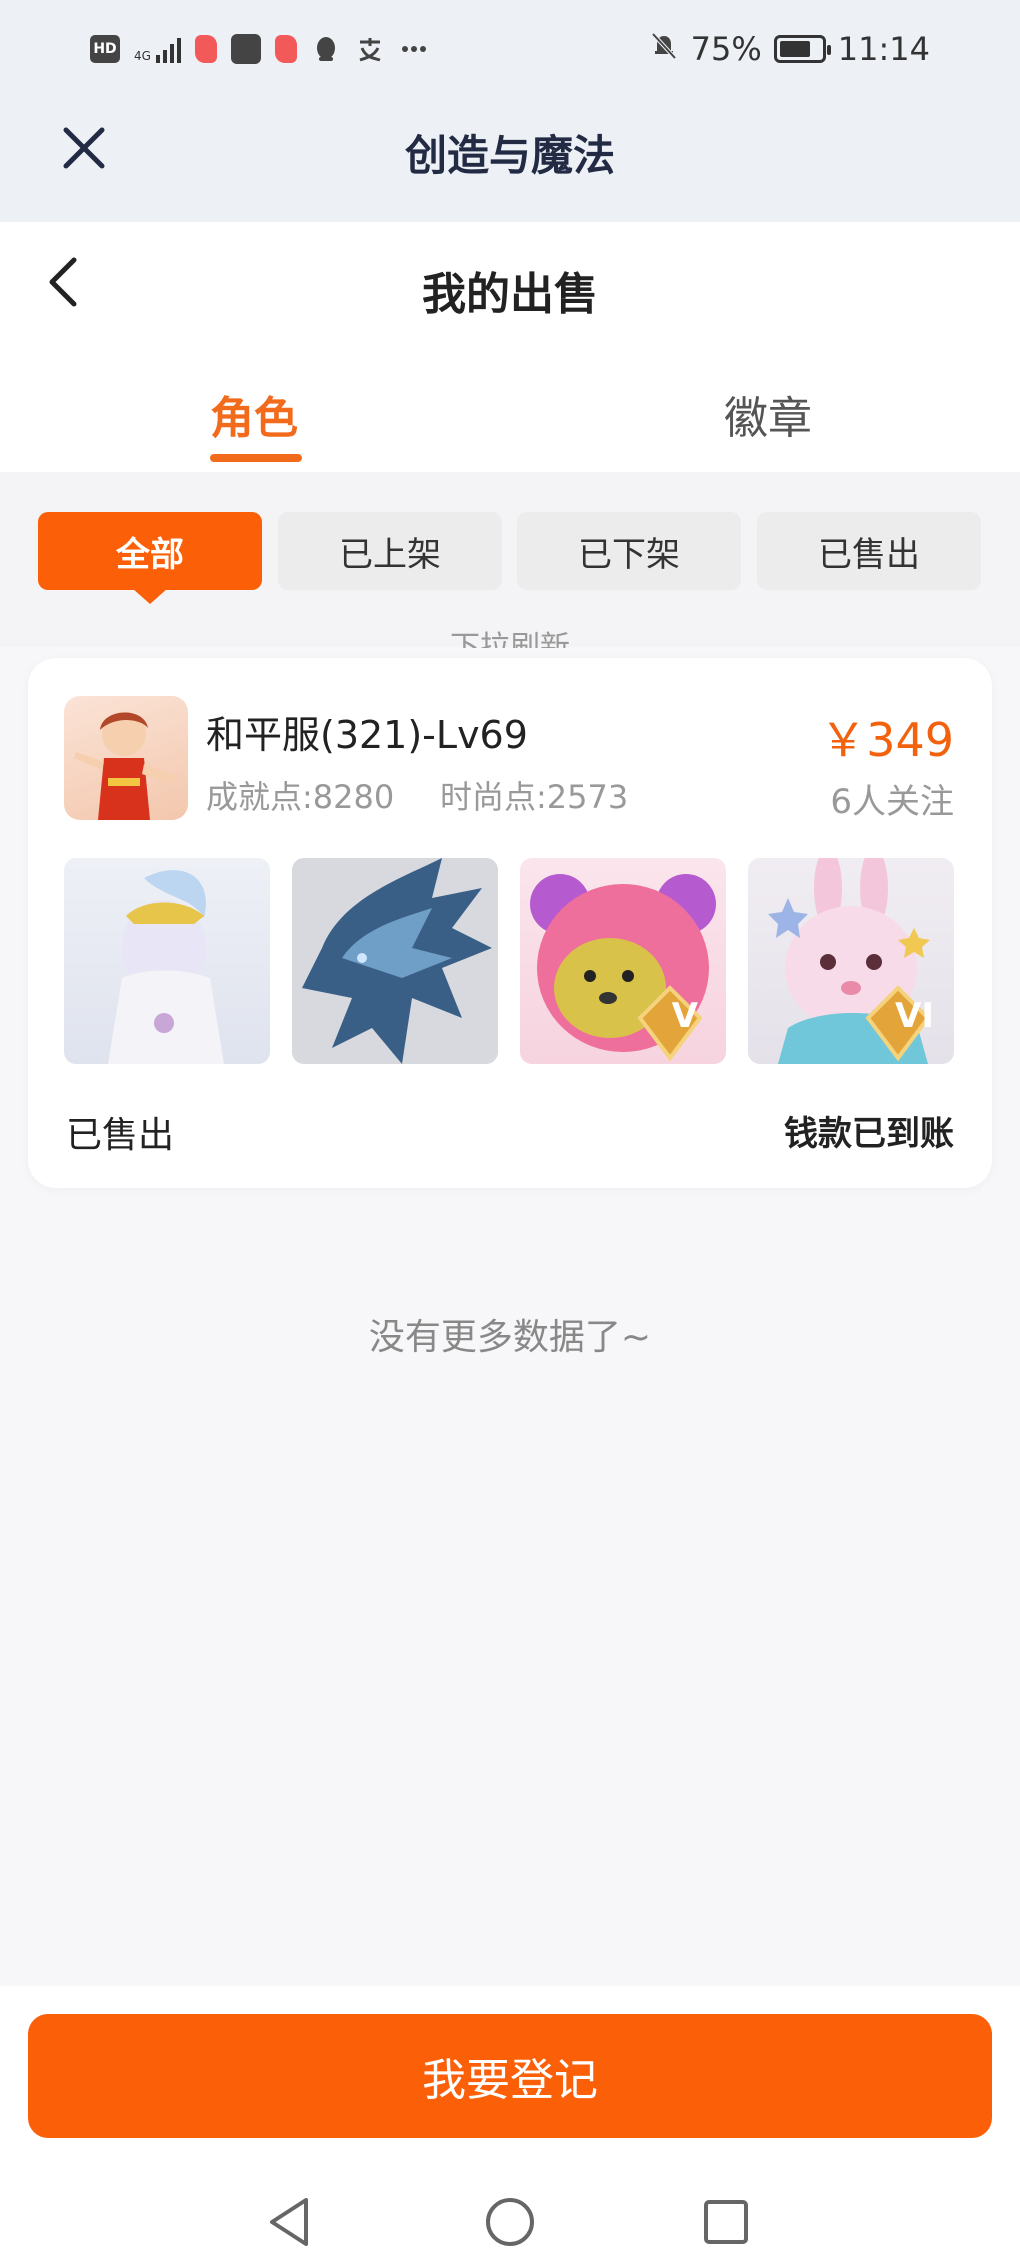 Image resolution: width=1020 pixels, height=2267 pixels. Describe the element at coordinates (120, 1135) in the screenshot. I see `listing-status: 已售出` at that location.